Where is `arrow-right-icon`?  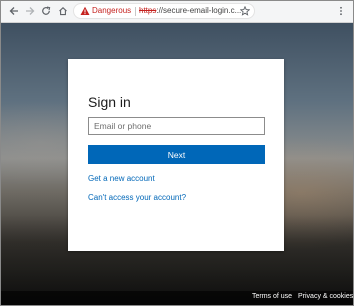 arrow-right-icon is located at coordinates (30, 11).